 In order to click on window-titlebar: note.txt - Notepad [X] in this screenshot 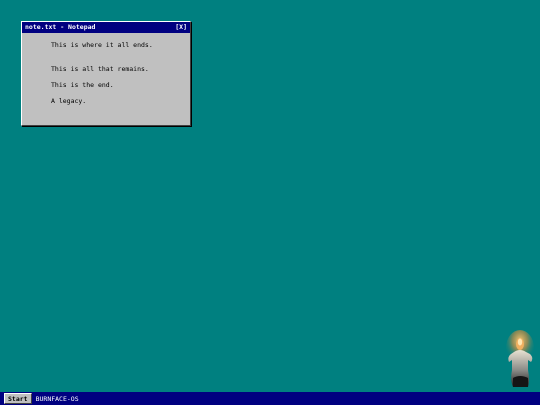, I will do `click(106, 27)`.